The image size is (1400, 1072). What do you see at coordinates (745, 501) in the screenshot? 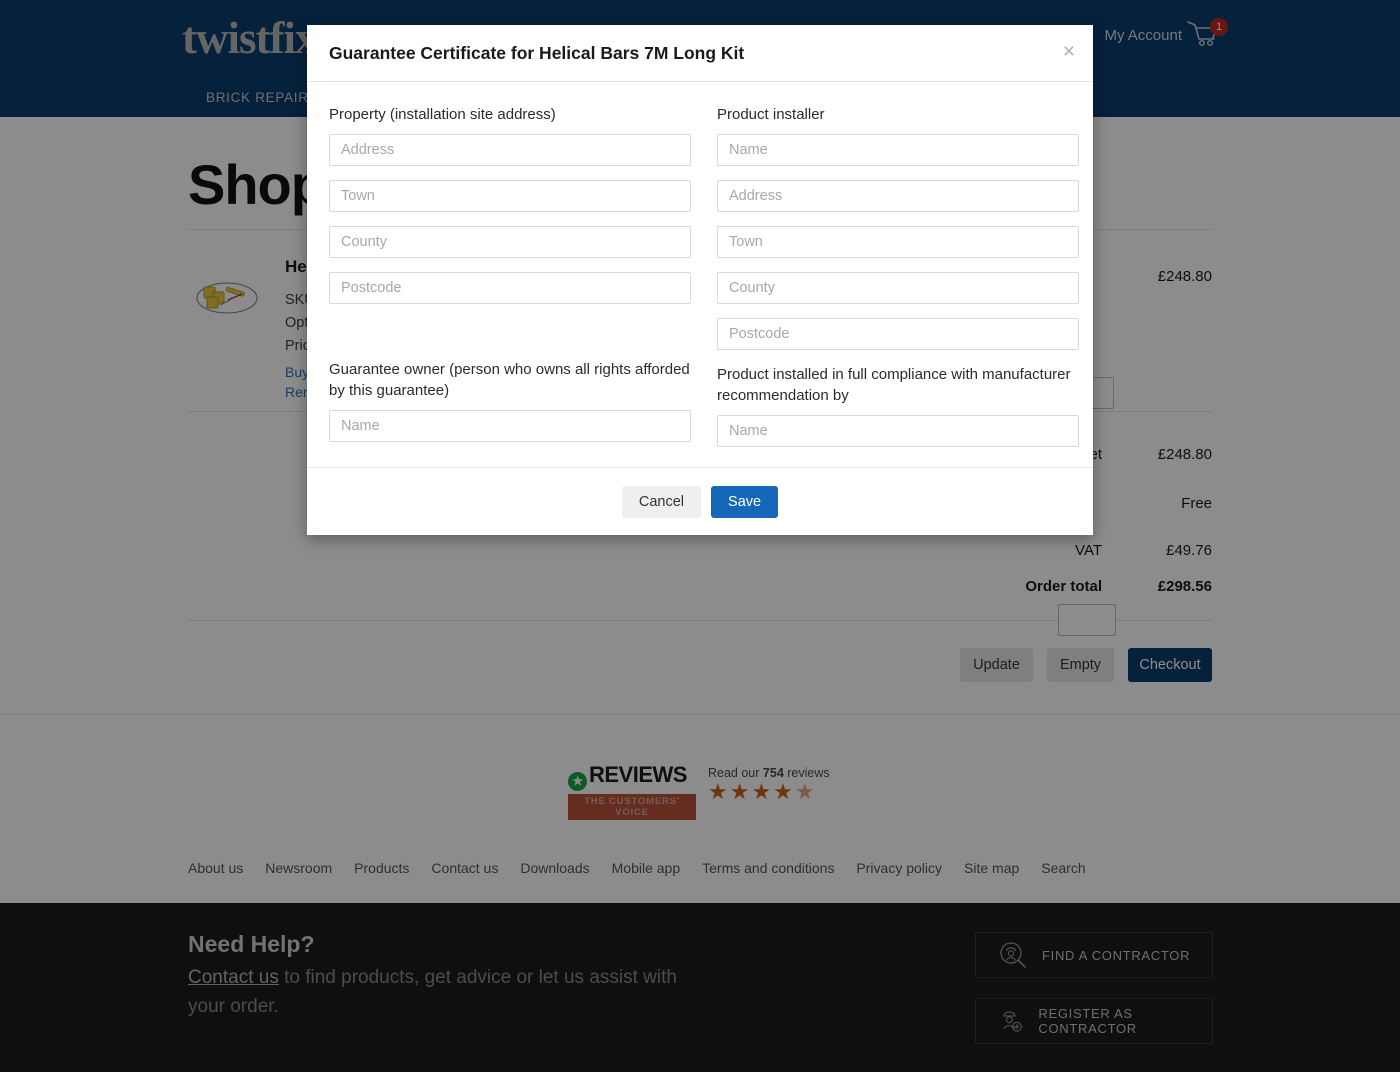
I see `save-button: Save` at bounding box center [745, 501].